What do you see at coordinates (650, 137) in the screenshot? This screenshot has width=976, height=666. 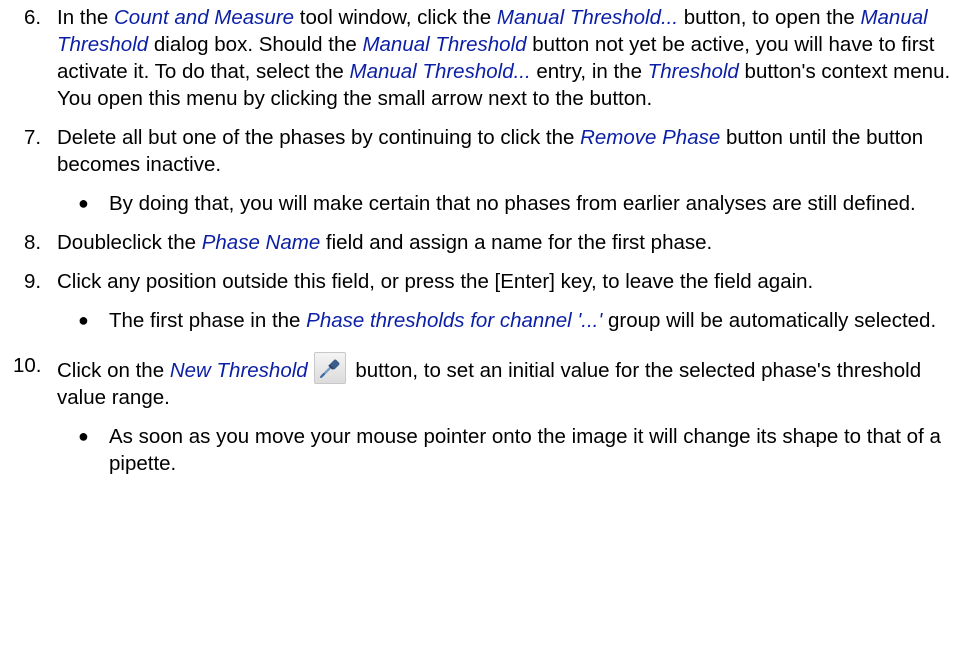 I see `ui-reference-remove-phase: Remove Phase` at bounding box center [650, 137].